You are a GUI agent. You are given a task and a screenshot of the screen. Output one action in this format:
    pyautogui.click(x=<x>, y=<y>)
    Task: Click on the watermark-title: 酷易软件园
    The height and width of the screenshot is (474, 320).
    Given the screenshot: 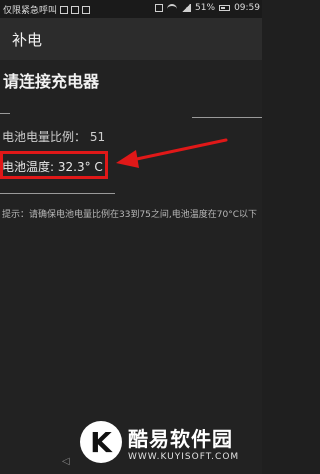 What is the action you would take?
    pyautogui.click(x=180, y=438)
    